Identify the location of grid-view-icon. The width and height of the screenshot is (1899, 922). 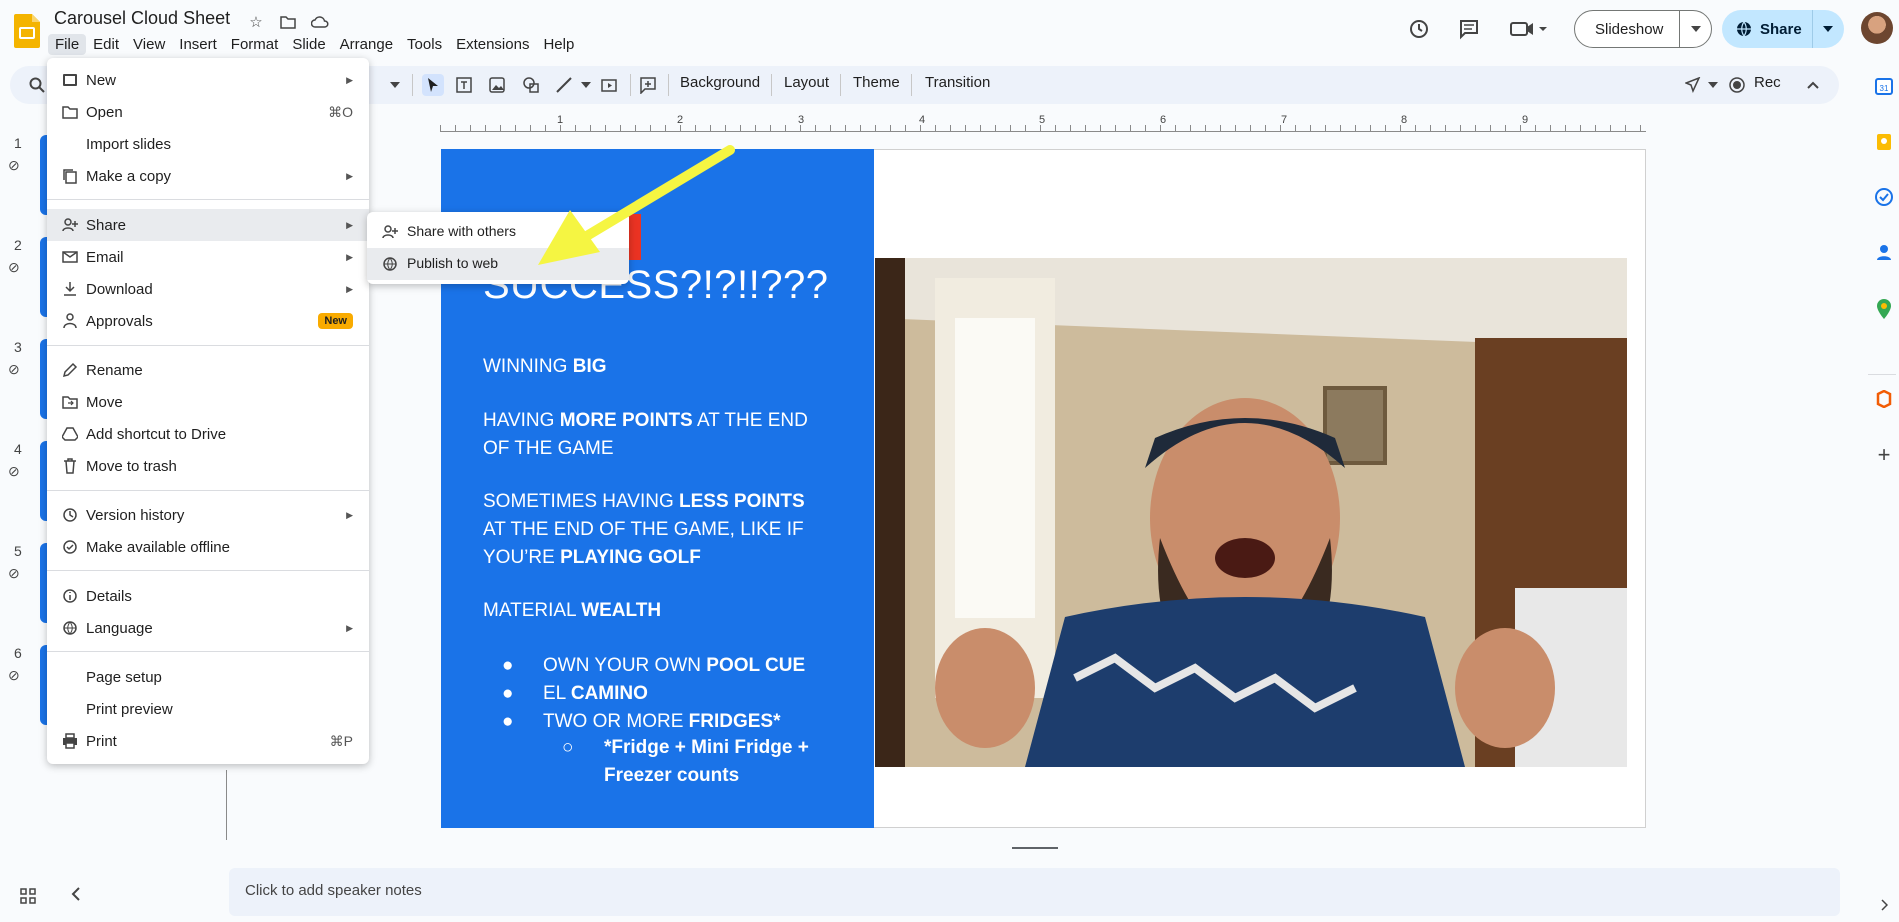
(28, 897).